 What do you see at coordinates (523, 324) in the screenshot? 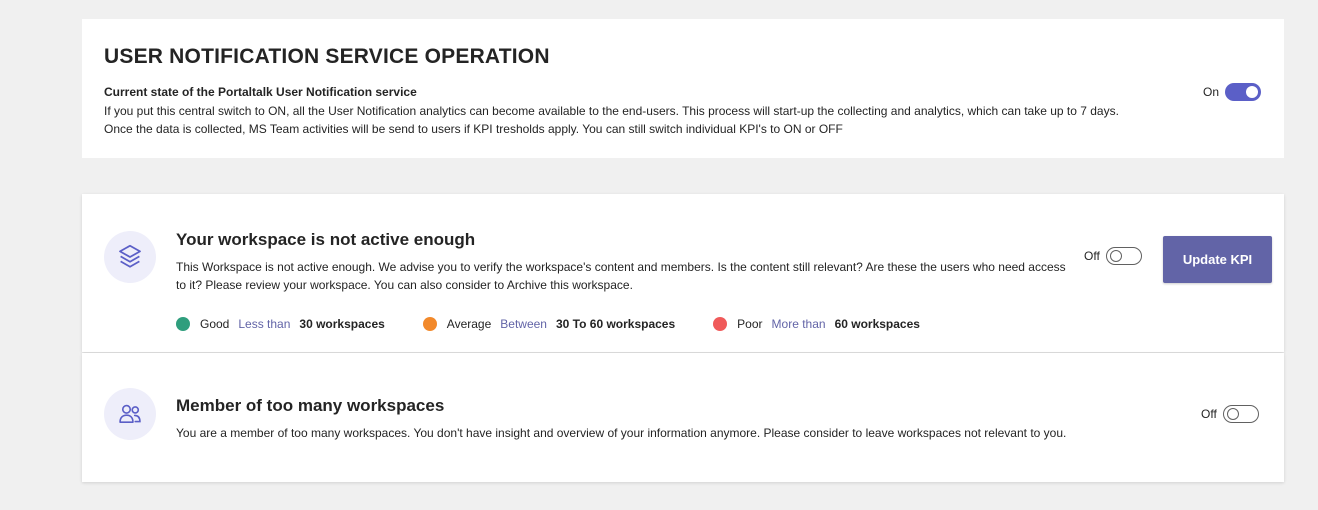
I see `threshold-relation: Between` at bounding box center [523, 324].